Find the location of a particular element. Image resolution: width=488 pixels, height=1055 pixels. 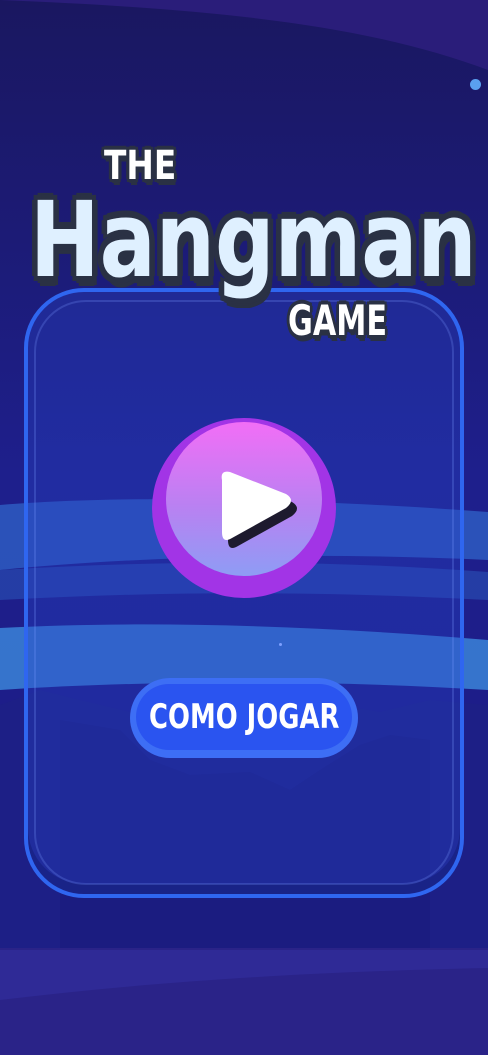

play-button-face is located at coordinates (244, 499).